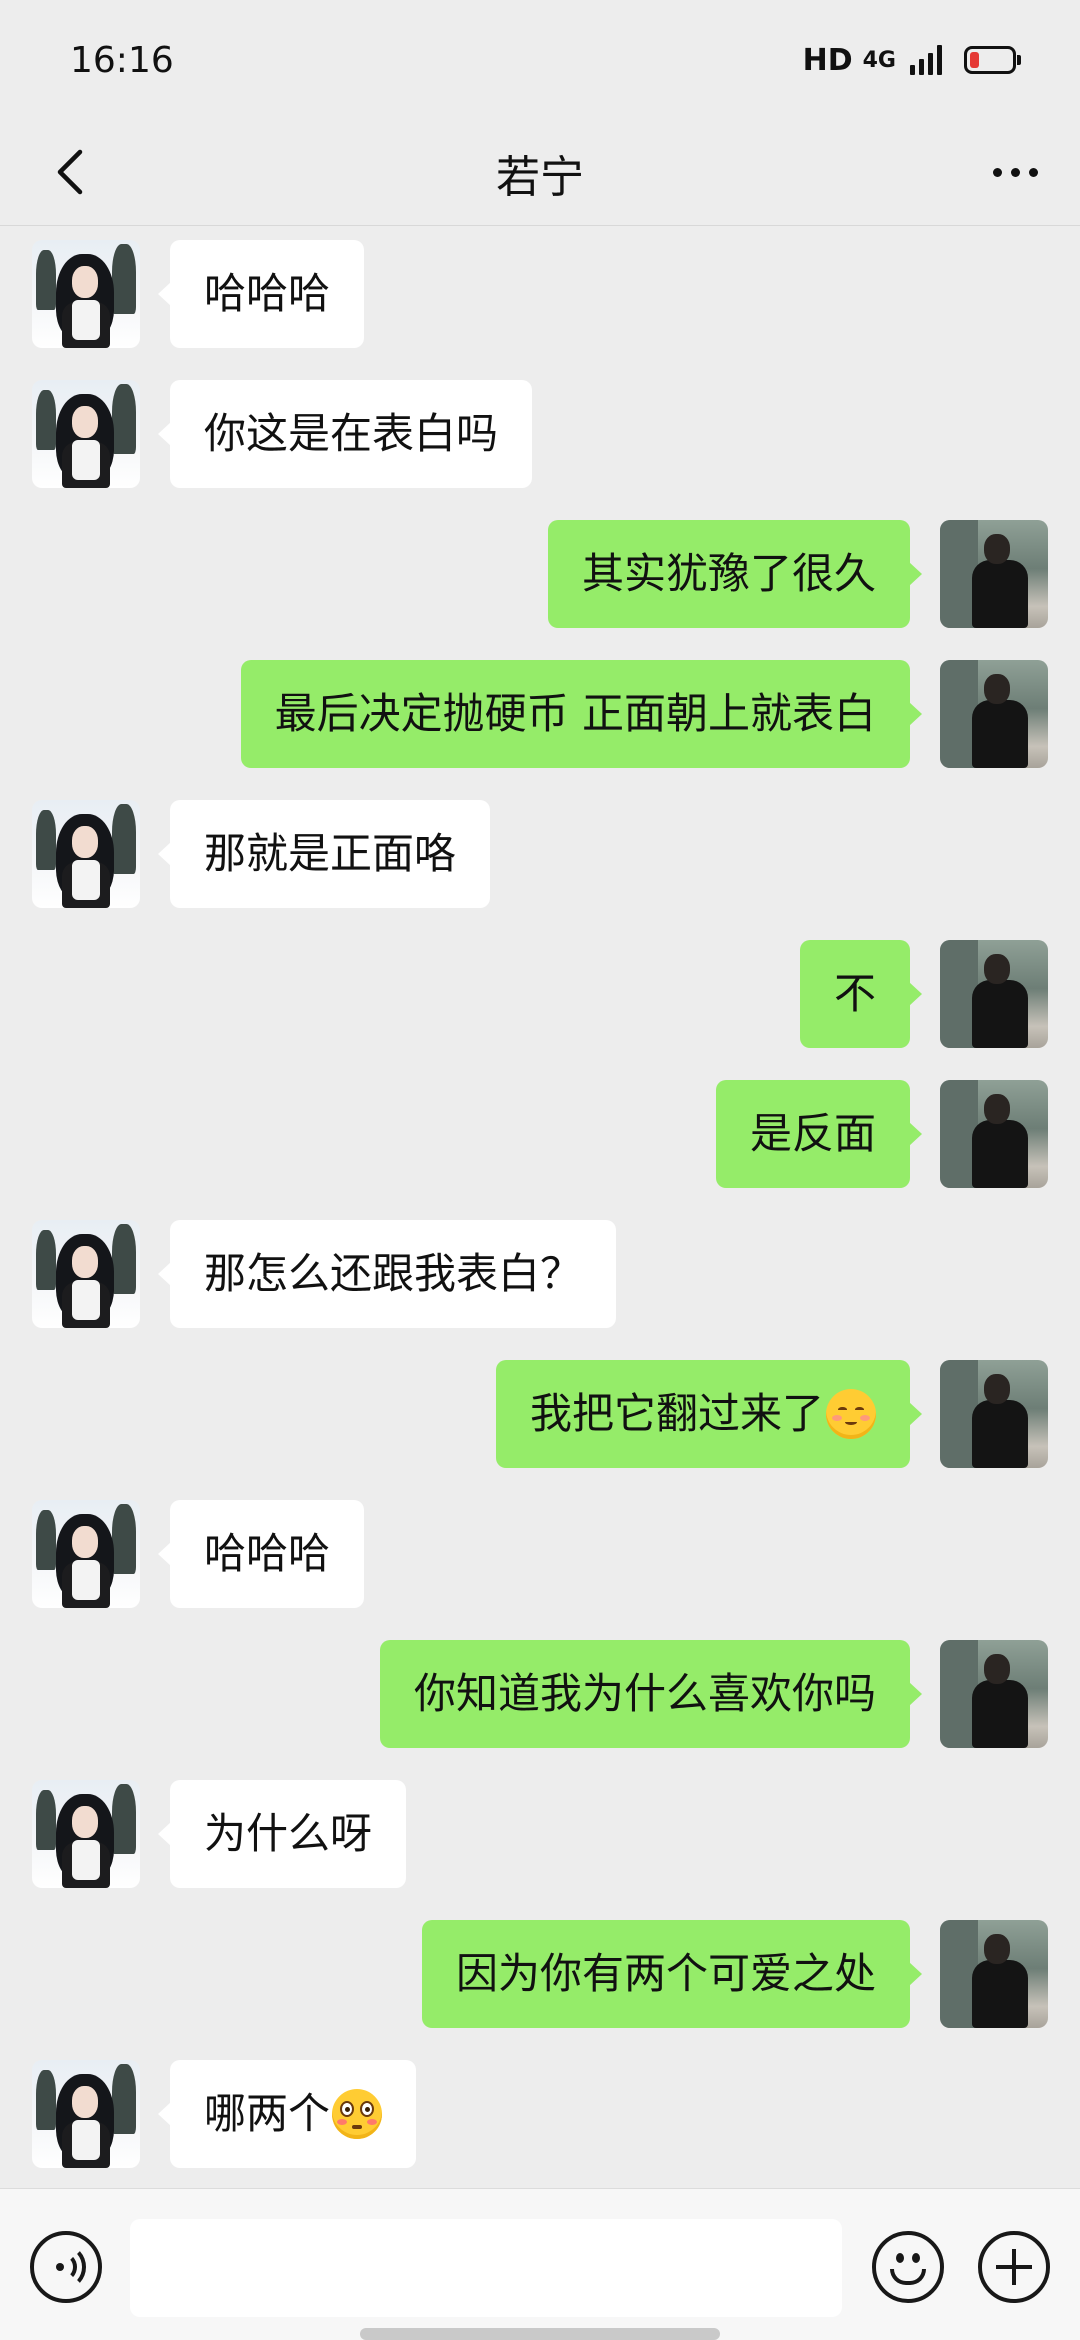 This screenshot has height=2340, width=1080. What do you see at coordinates (540, 987) in the screenshot?
I see `outgoing-message: 不` at bounding box center [540, 987].